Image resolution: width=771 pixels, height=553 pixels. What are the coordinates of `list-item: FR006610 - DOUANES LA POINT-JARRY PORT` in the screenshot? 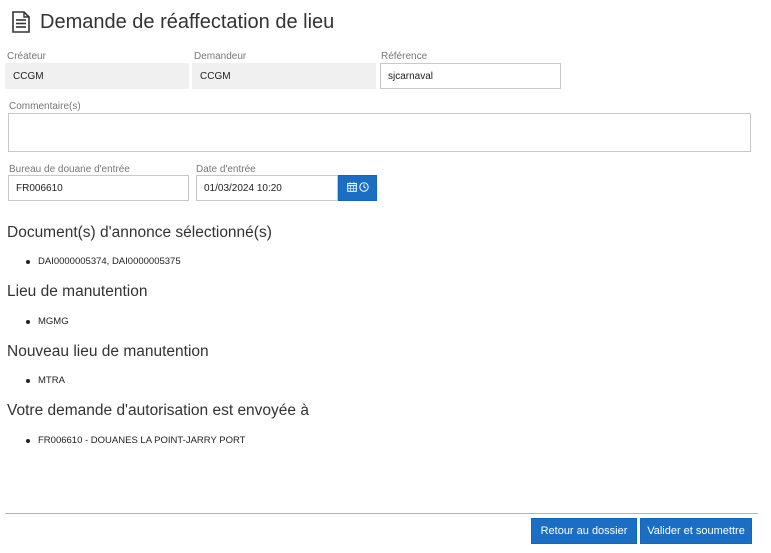 It's located at (136, 440).